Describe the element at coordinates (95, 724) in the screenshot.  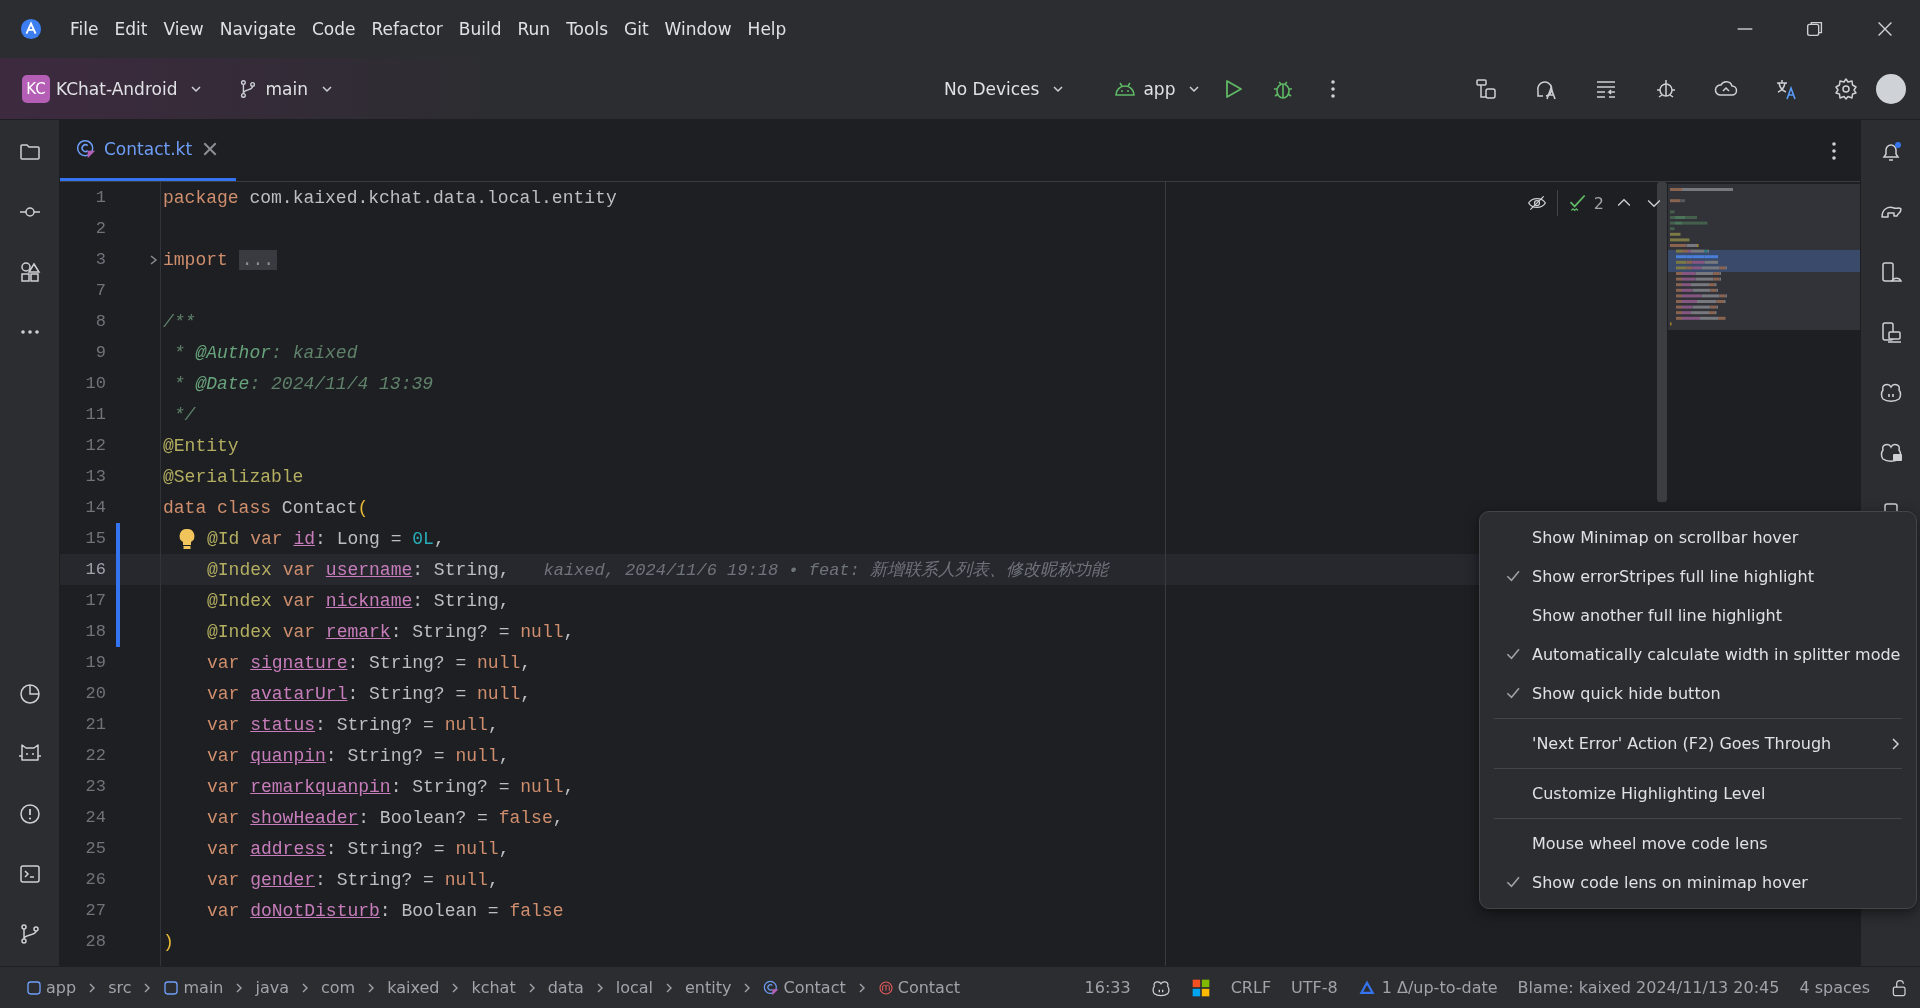
I see `line-number: 21` at that location.